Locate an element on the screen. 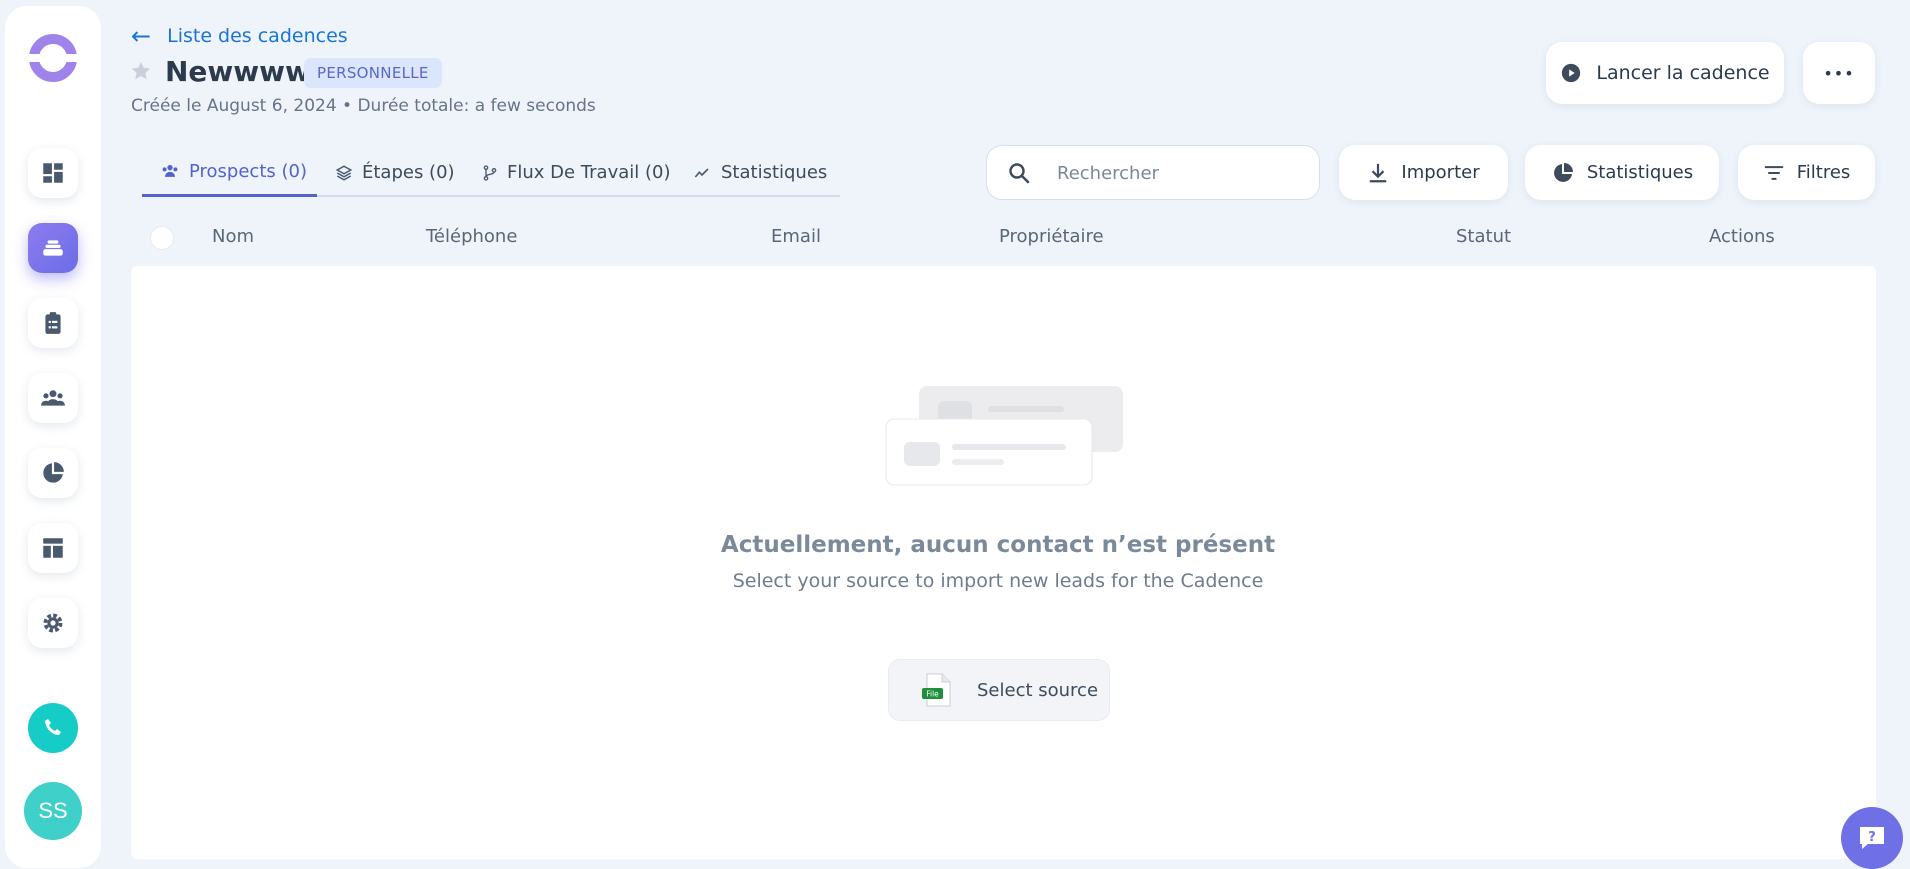  tab-prospects: Prospects (0) is located at coordinates (229, 172).